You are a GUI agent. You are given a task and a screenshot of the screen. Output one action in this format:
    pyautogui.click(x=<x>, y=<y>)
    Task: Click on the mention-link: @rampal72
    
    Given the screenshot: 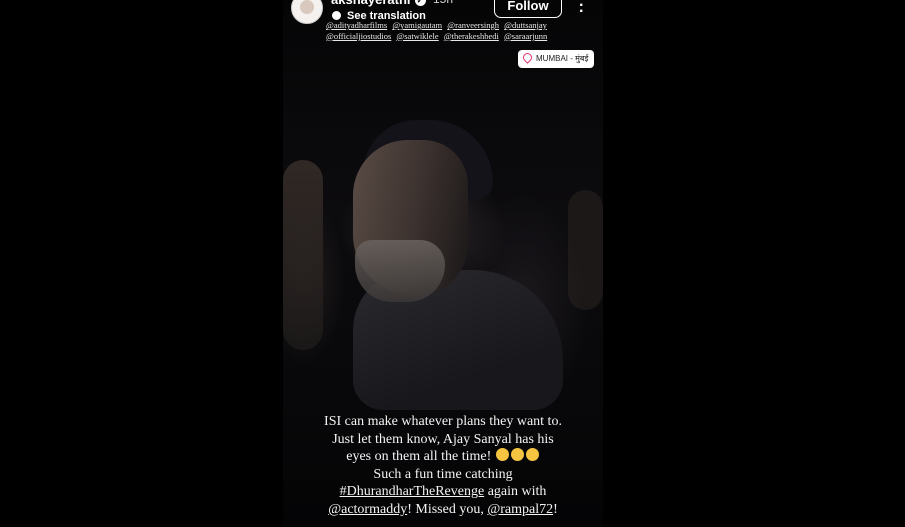 What is the action you would take?
    pyautogui.click(x=520, y=509)
    